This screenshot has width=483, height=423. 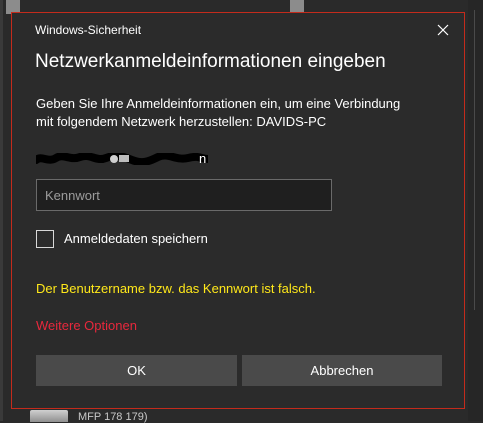 I want to click on more-options-link: Weitere Optionen, so click(x=86, y=326).